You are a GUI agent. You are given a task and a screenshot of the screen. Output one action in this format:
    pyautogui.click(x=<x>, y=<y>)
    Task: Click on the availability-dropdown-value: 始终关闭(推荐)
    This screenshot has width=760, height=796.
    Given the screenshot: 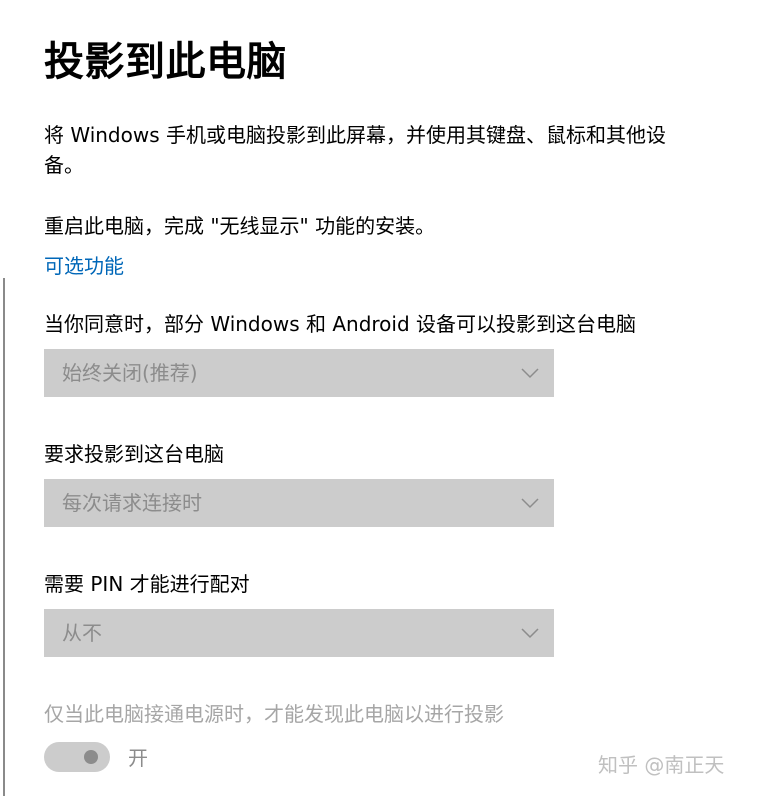 What is the action you would take?
    pyautogui.click(x=130, y=373)
    